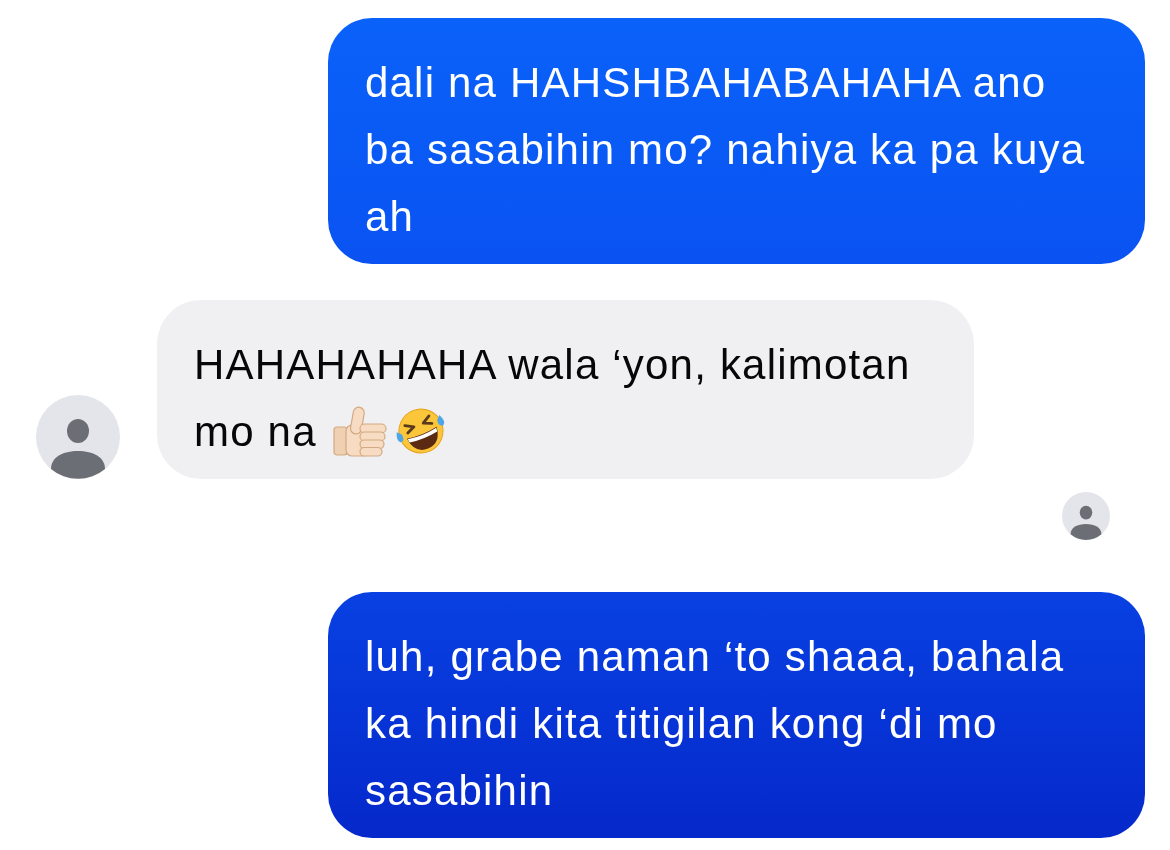 The image size is (1170, 850). What do you see at coordinates (1086, 516) in the screenshot?
I see `seen-avatar-icon` at bounding box center [1086, 516].